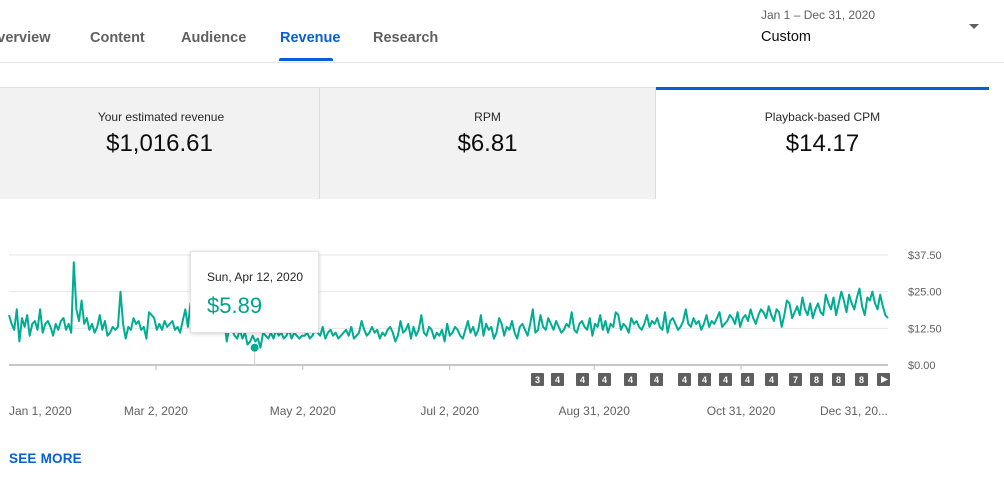 The height and width of the screenshot is (482, 1004). I want to click on metric-value: $1,016.61, so click(159, 143).